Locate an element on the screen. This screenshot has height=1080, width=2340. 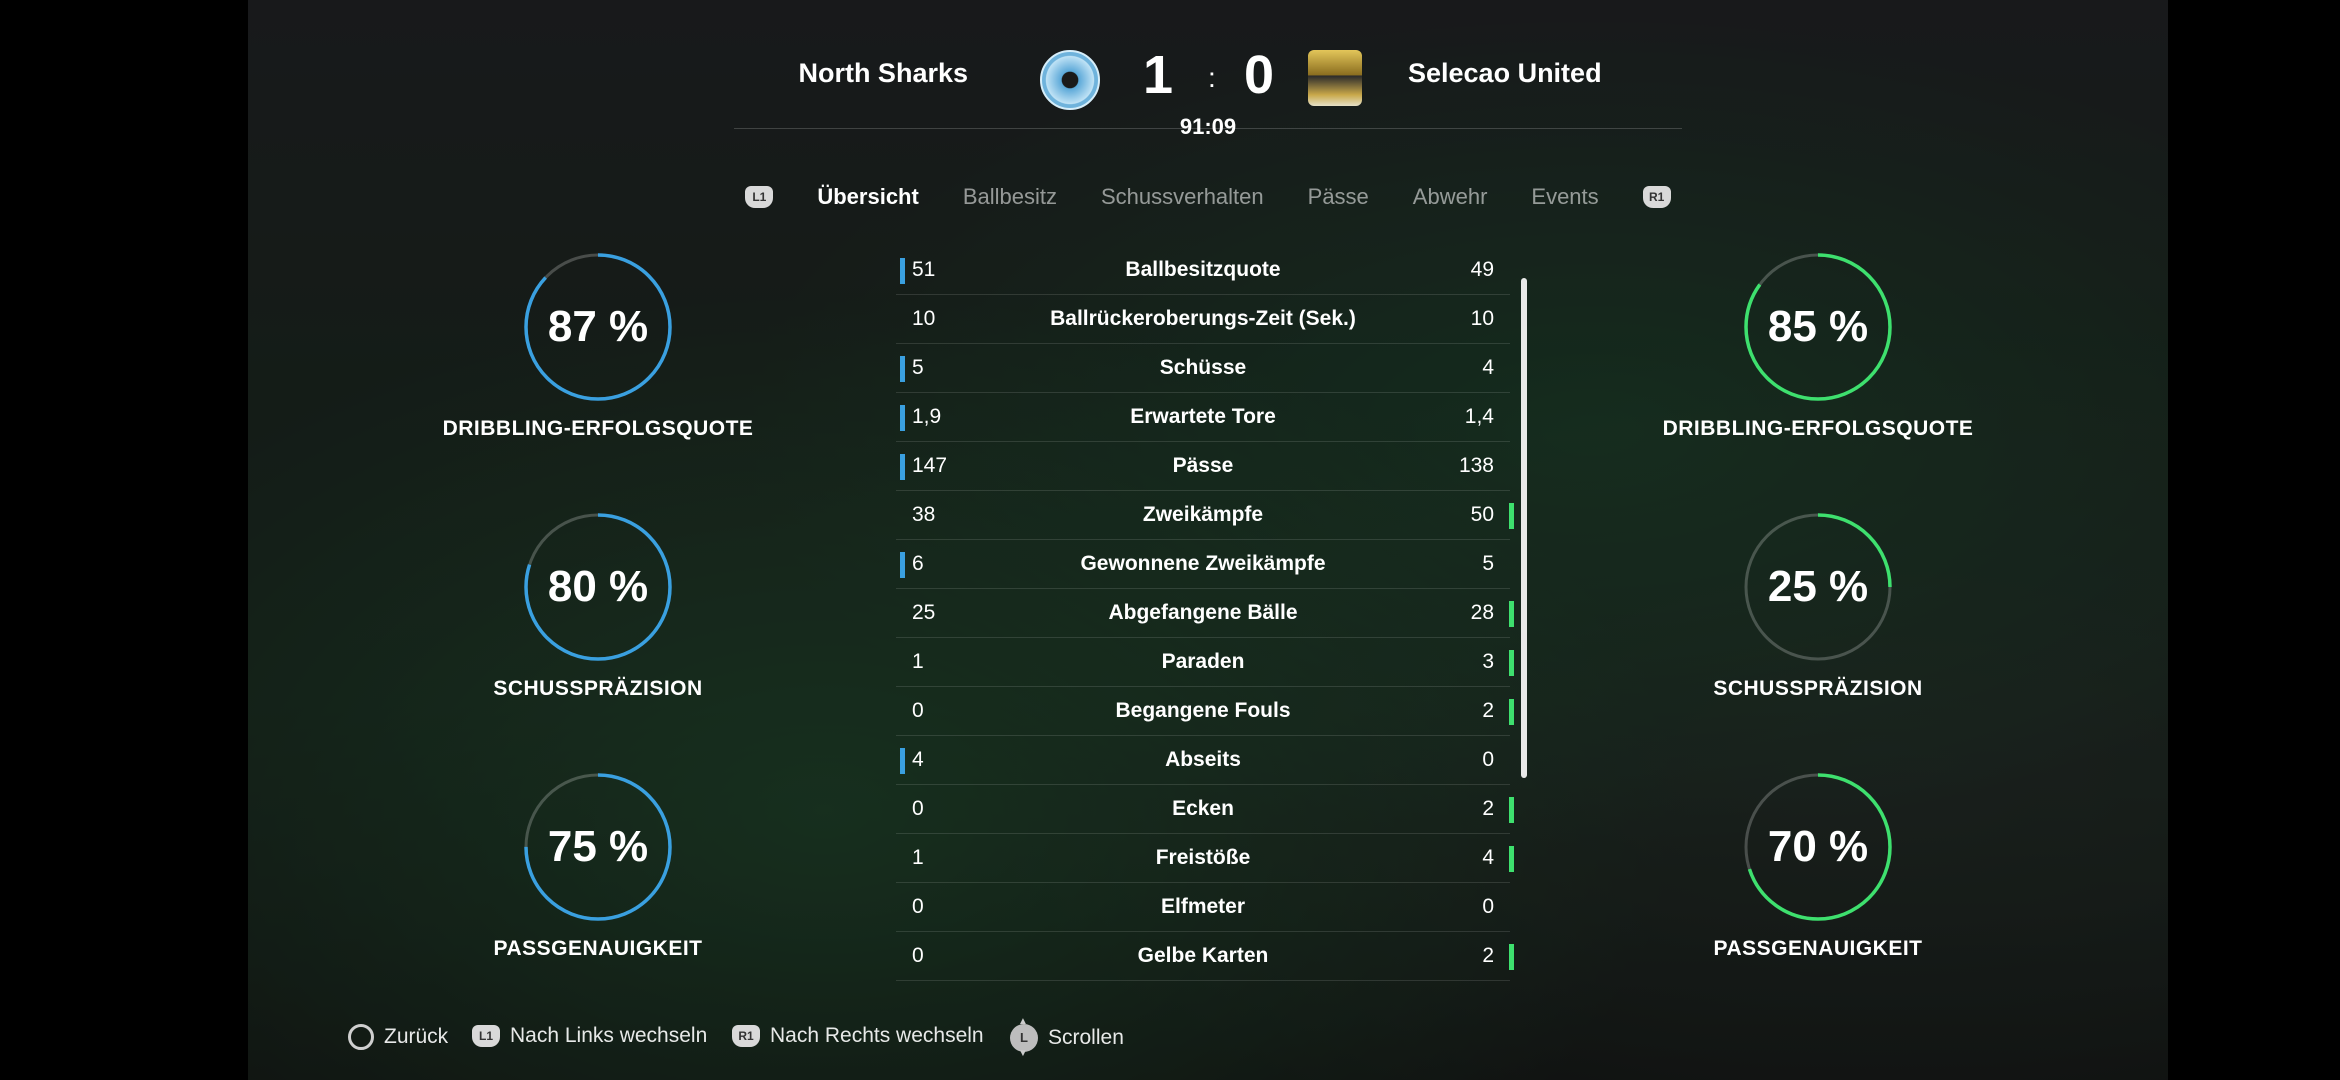
stat-row: 147 Pässe 138 is located at coordinates (1203, 466).